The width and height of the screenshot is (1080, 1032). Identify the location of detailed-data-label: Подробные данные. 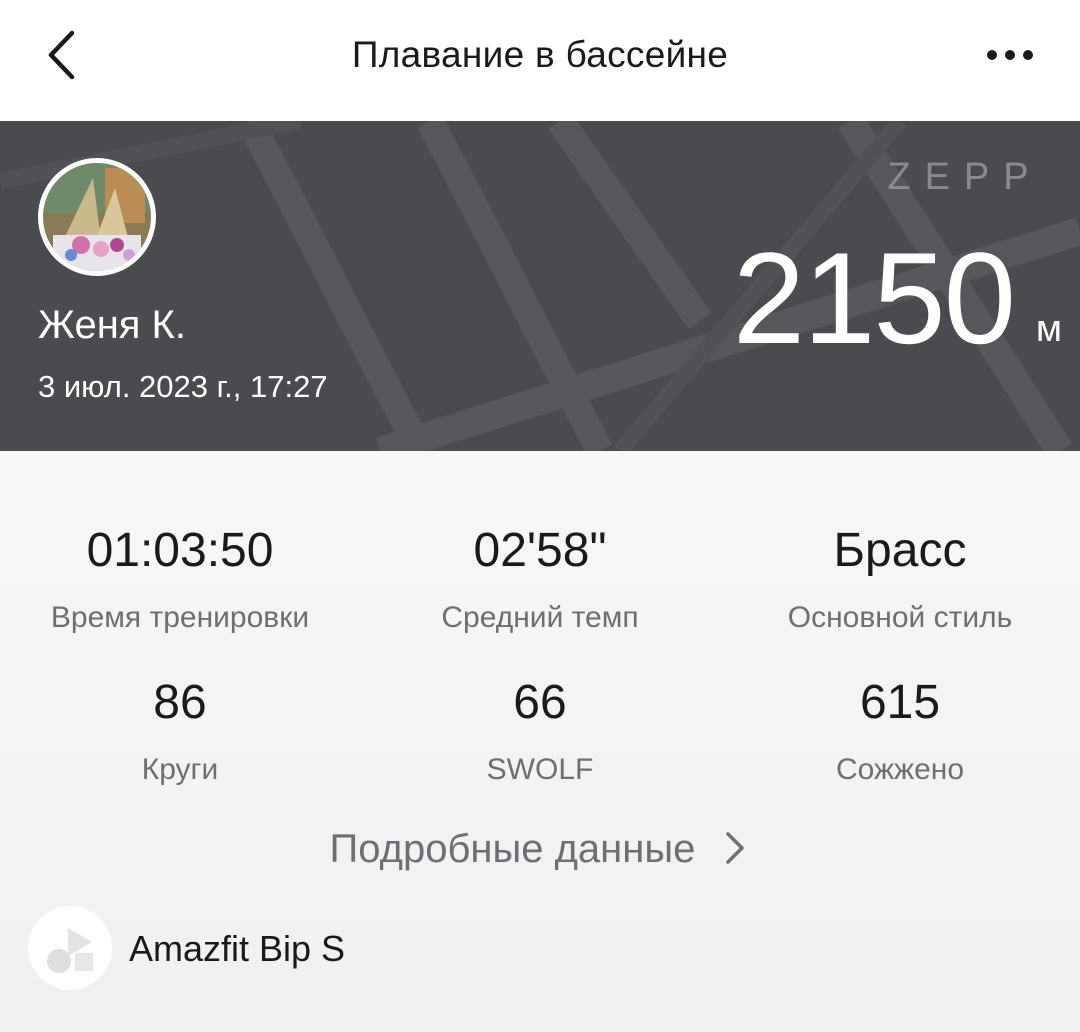
(512, 849).